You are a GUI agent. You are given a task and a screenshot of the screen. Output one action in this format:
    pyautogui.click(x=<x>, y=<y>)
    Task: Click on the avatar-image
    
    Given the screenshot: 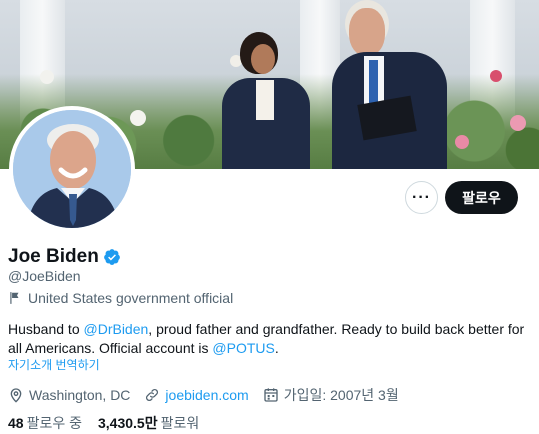 What is the action you would take?
    pyautogui.click(x=72, y=169)
    